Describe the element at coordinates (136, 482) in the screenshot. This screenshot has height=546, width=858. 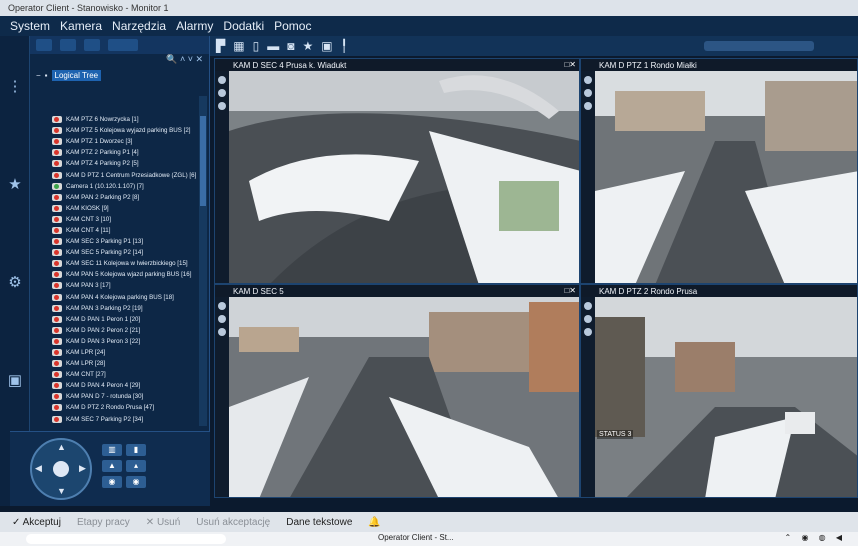
I see `aux2-button: ◉` at that location.